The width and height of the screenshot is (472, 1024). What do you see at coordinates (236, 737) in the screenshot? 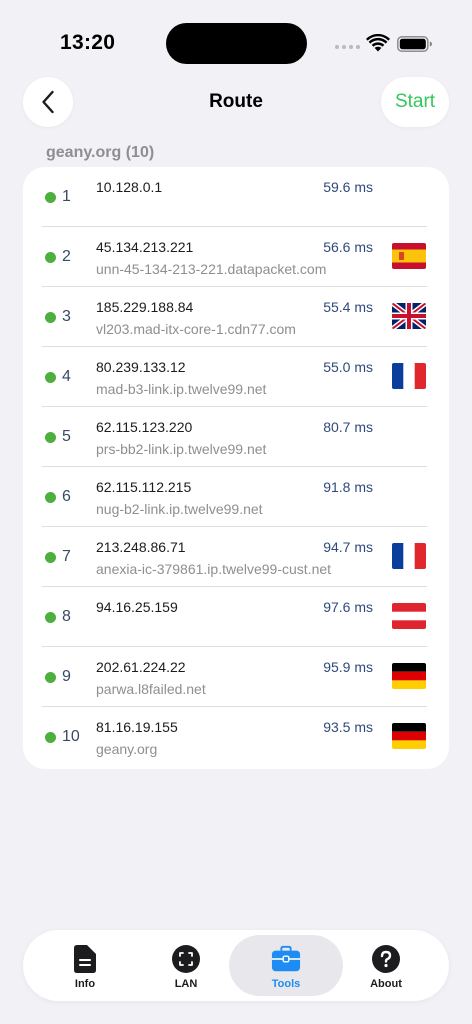
I see `route-hop-row: 10 81.16.19.155 geany.org 93.5 ms` at bounding box center [236, 737].